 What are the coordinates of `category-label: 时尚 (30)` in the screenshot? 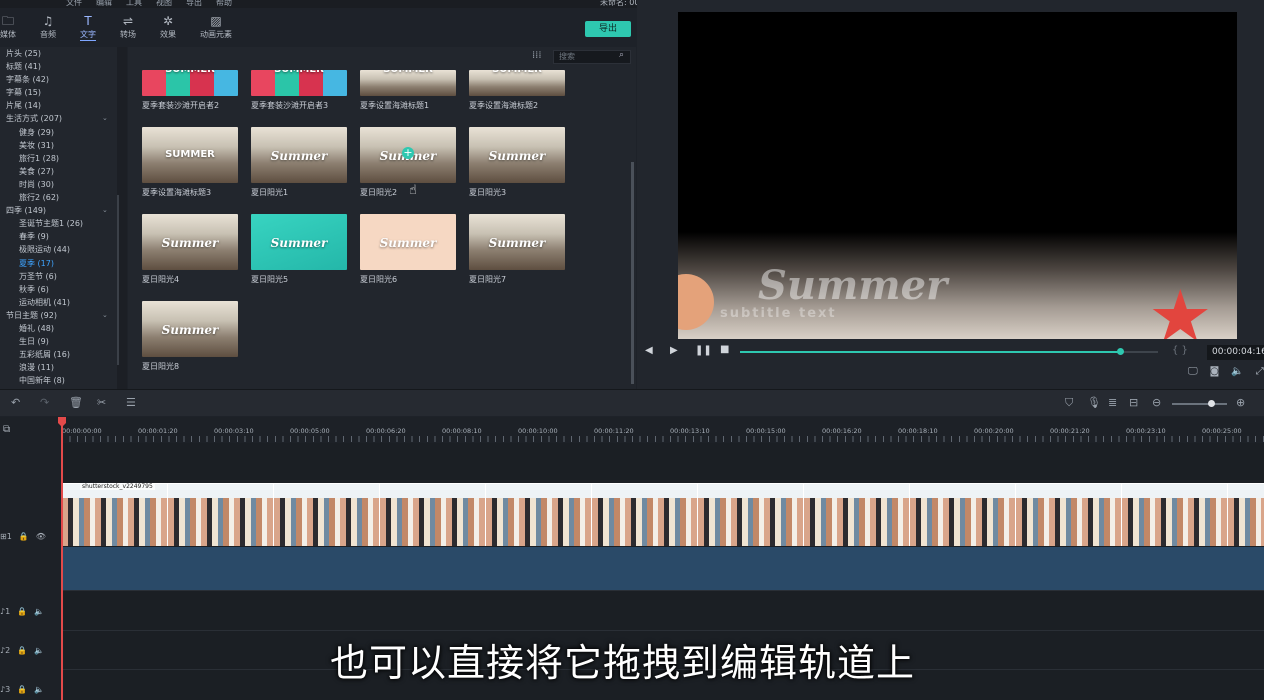 It's located at (36, 184).